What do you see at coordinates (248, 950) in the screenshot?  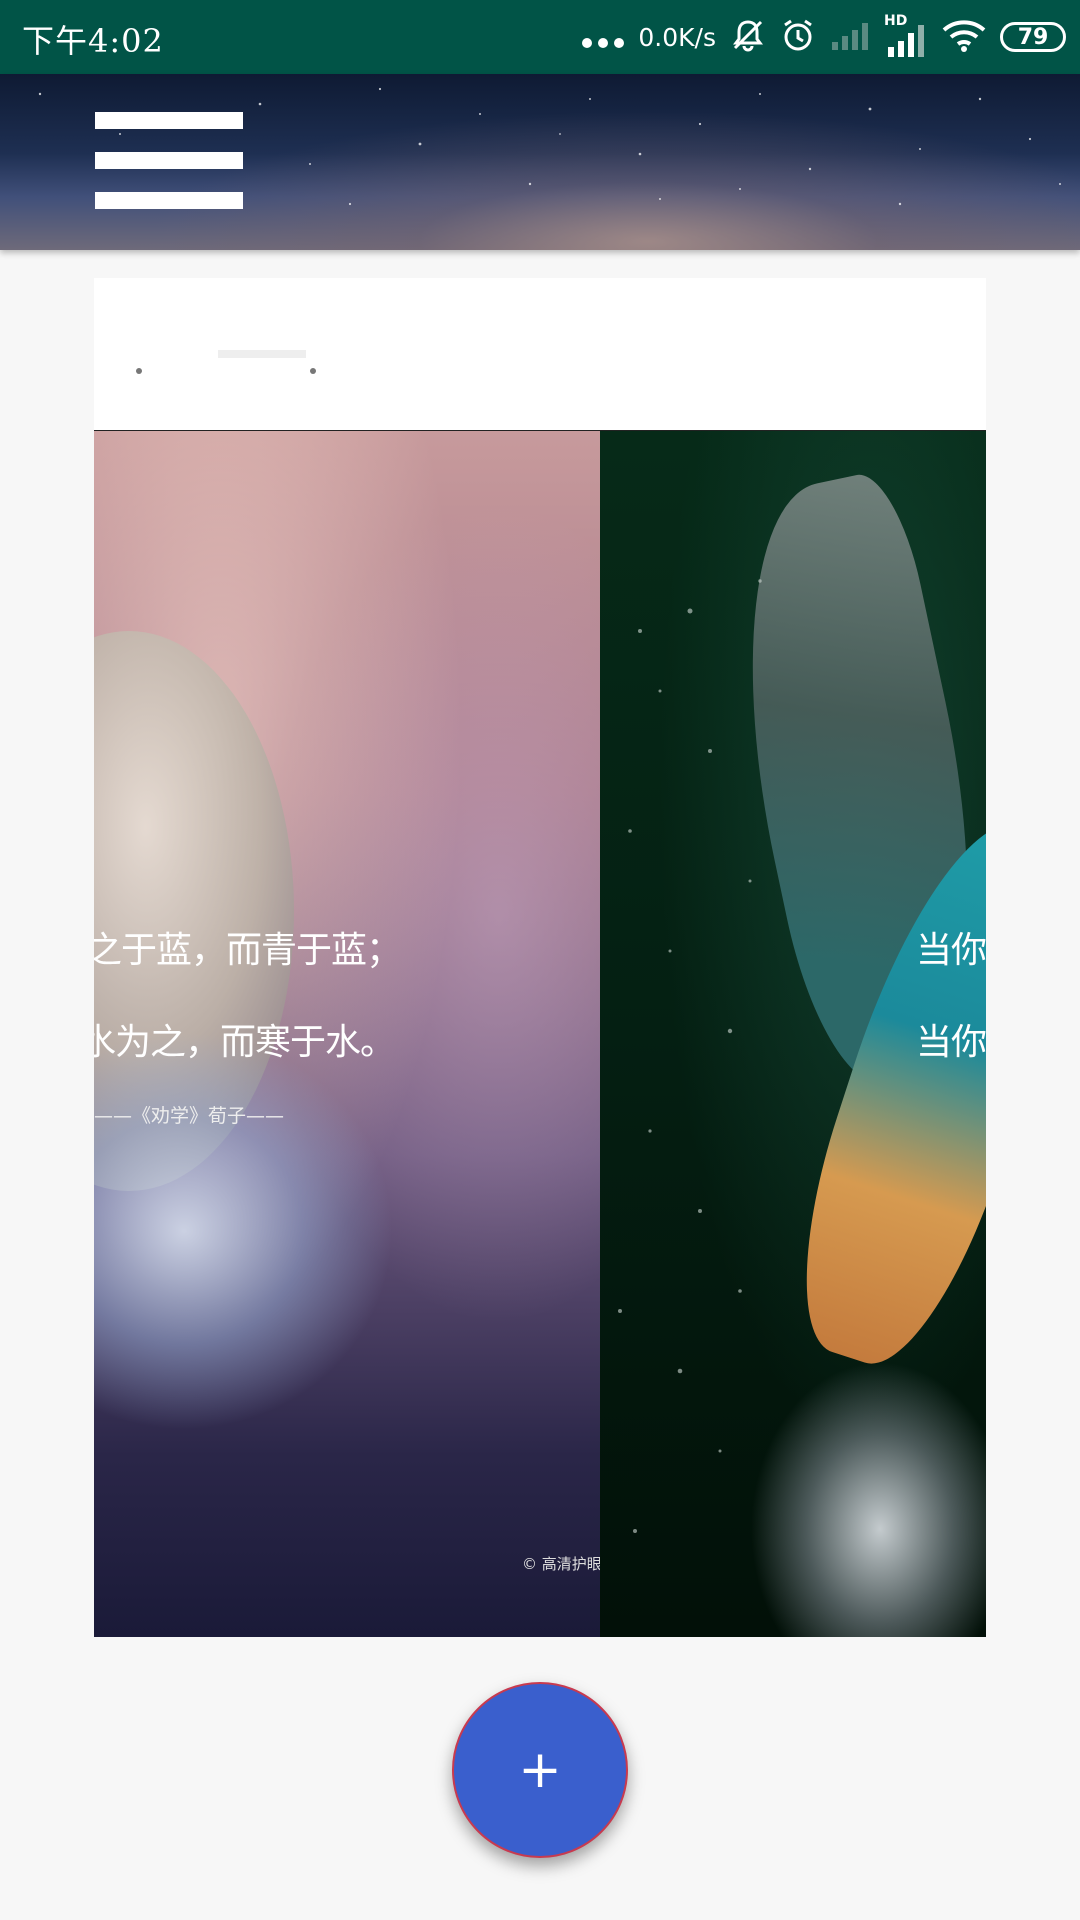 I see `quote-line: 之于蓝，而青于蓝；` at bounding box center [248, 950].